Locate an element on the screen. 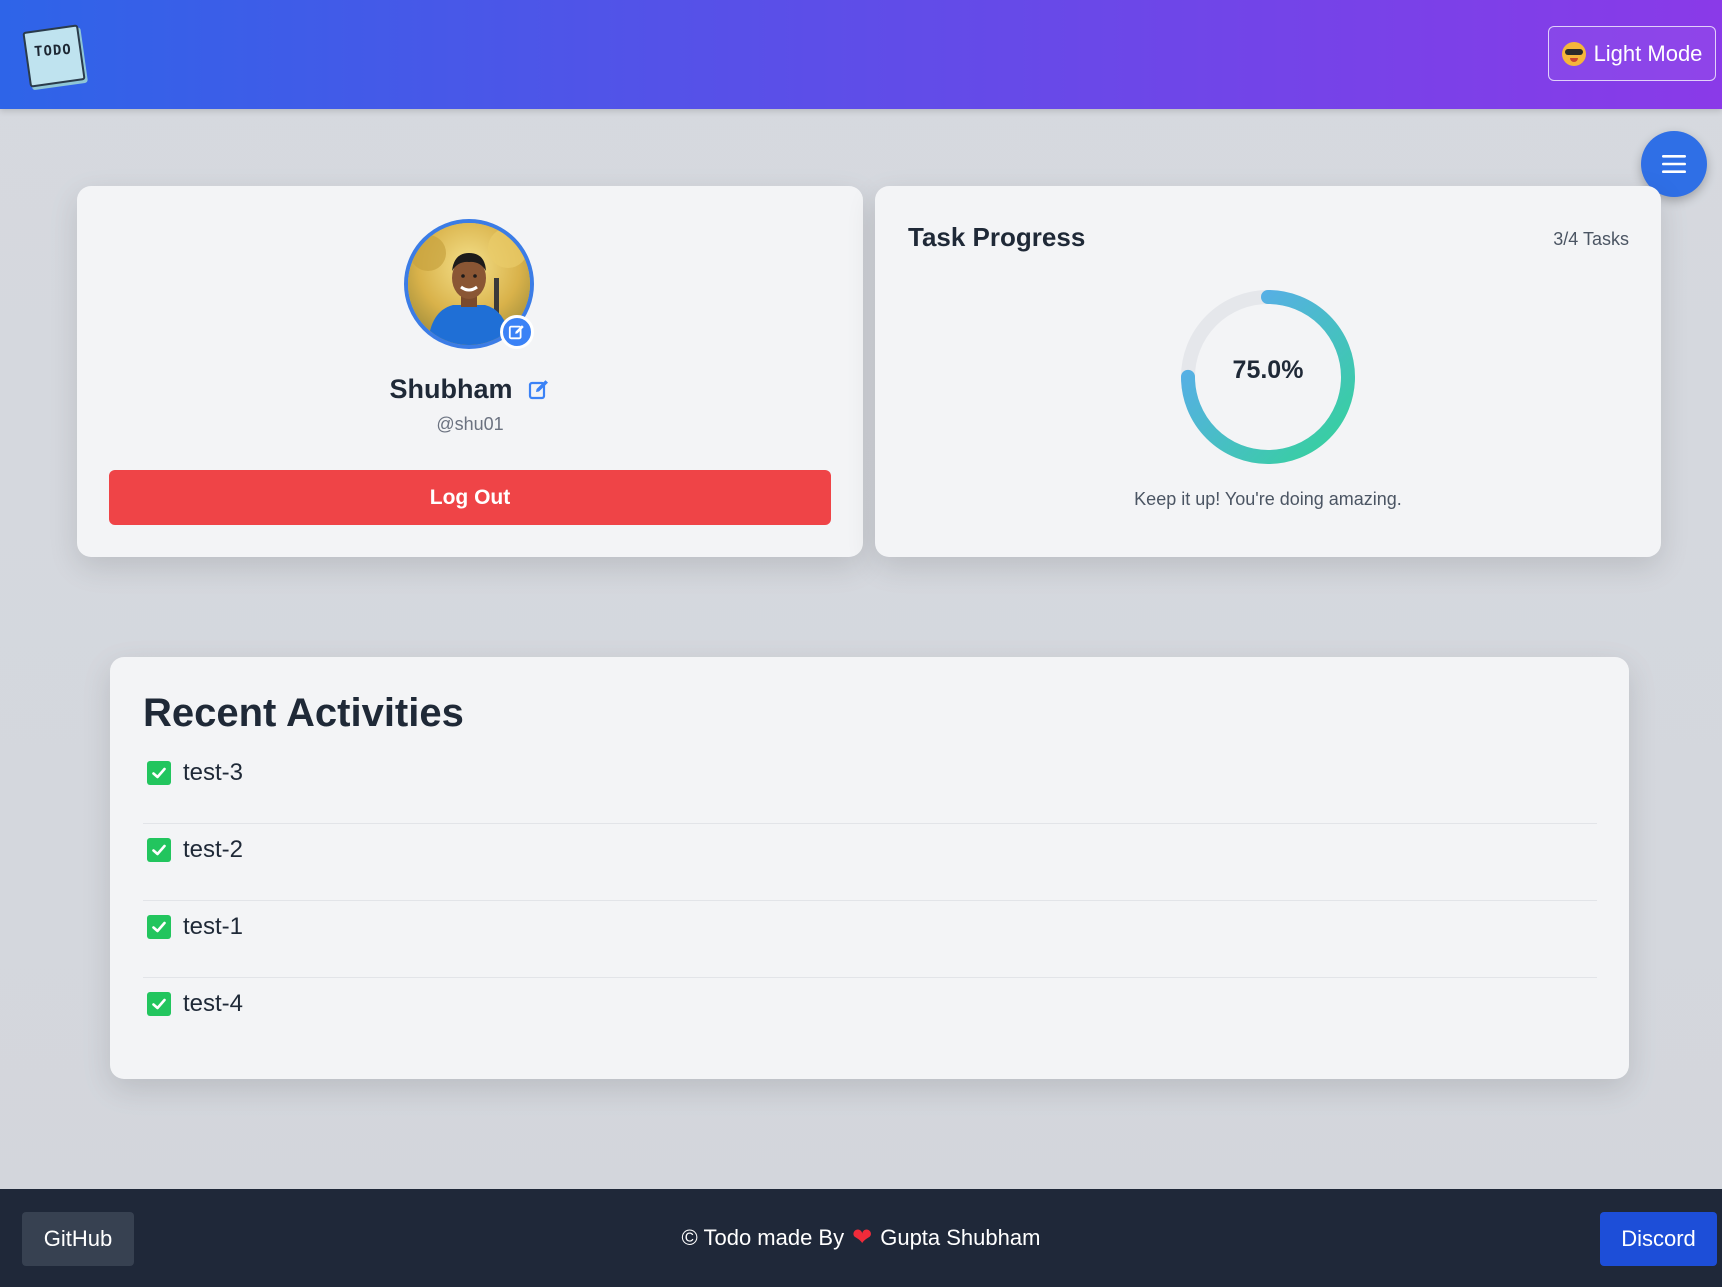 This screenshot has height=1287, width=1722. name-row: Shubham is located at coordinates (470, 389).